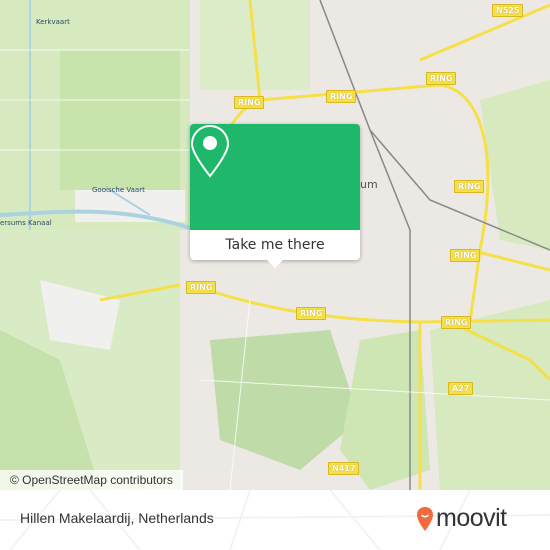 This screenshot has width=550, height=550. What do you see at coordinates (275, 520) in the screenshot?
I see `footer: Hillen Makelaardij, Netherlands moovit` at bounding box center [275, 520].